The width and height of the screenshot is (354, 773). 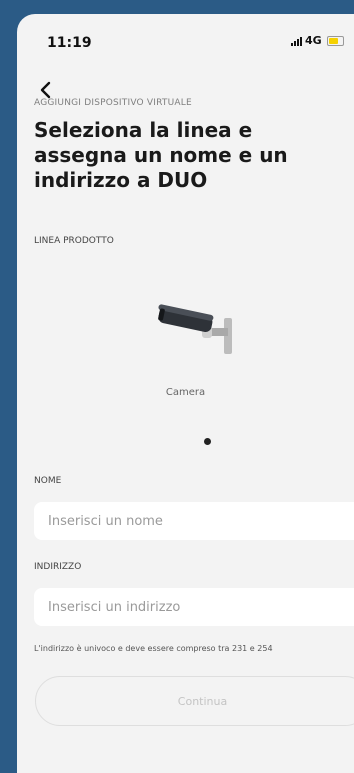 What do you see at coordinates (313, 40) in the screenshot?
I see `network-label: 4G` at bounding box center [313, 40].